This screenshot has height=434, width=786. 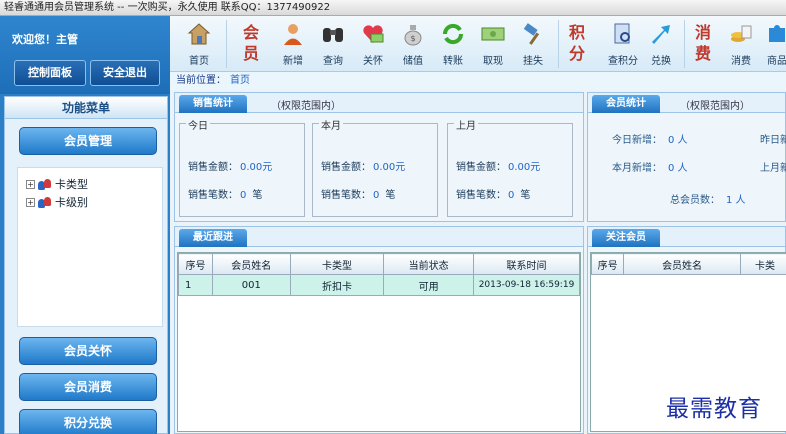 What do you see at coordinates (773, 166) in the screenshot?
I see `last-month-new-members: 上月新` at bounding box center [773, 166].